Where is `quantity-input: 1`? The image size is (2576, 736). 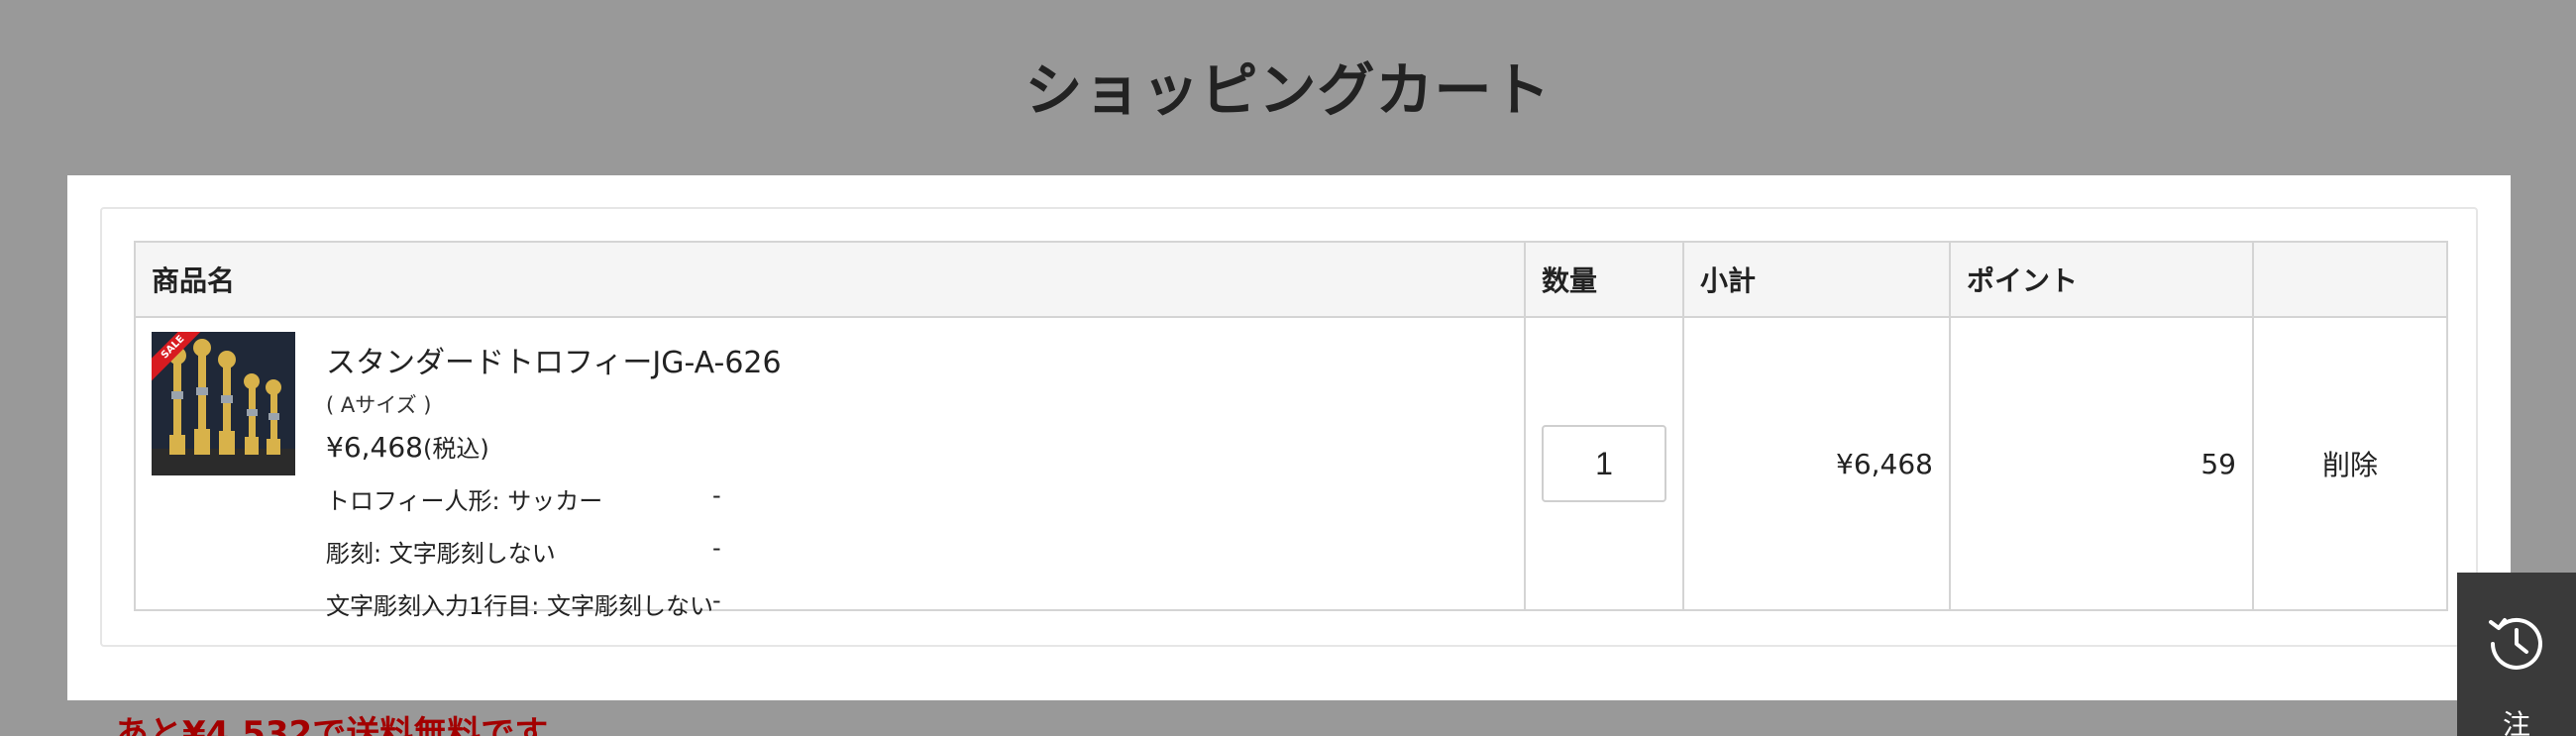 quantity-input: 1 is located at coordinates (1604, 463).